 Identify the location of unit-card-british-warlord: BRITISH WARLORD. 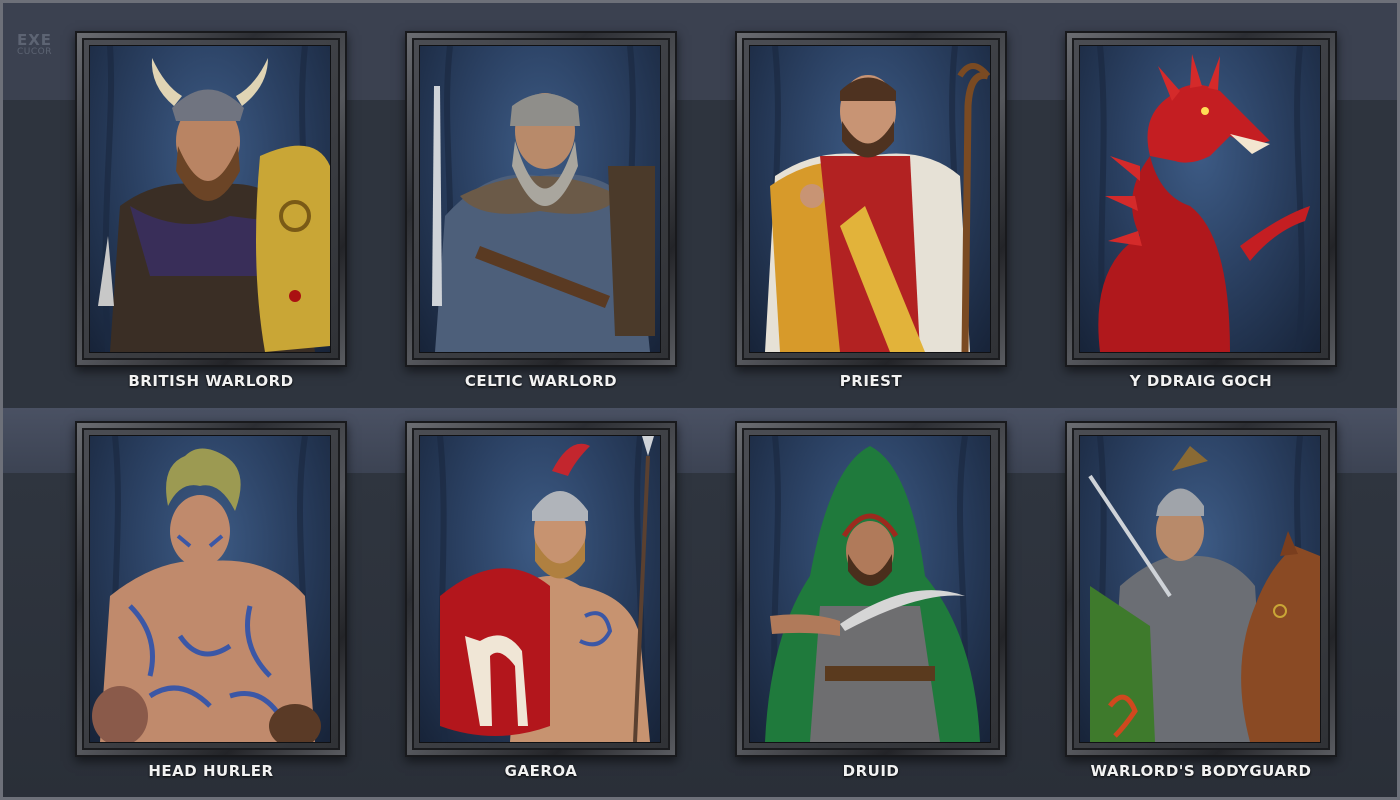
(211, 210).